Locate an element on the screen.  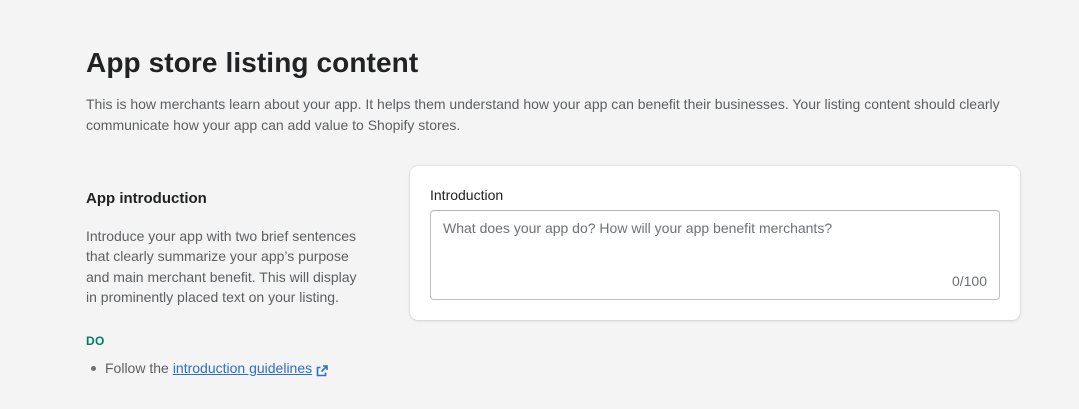
guideline-prefix: Follow the is located at coordinates (137, 368).